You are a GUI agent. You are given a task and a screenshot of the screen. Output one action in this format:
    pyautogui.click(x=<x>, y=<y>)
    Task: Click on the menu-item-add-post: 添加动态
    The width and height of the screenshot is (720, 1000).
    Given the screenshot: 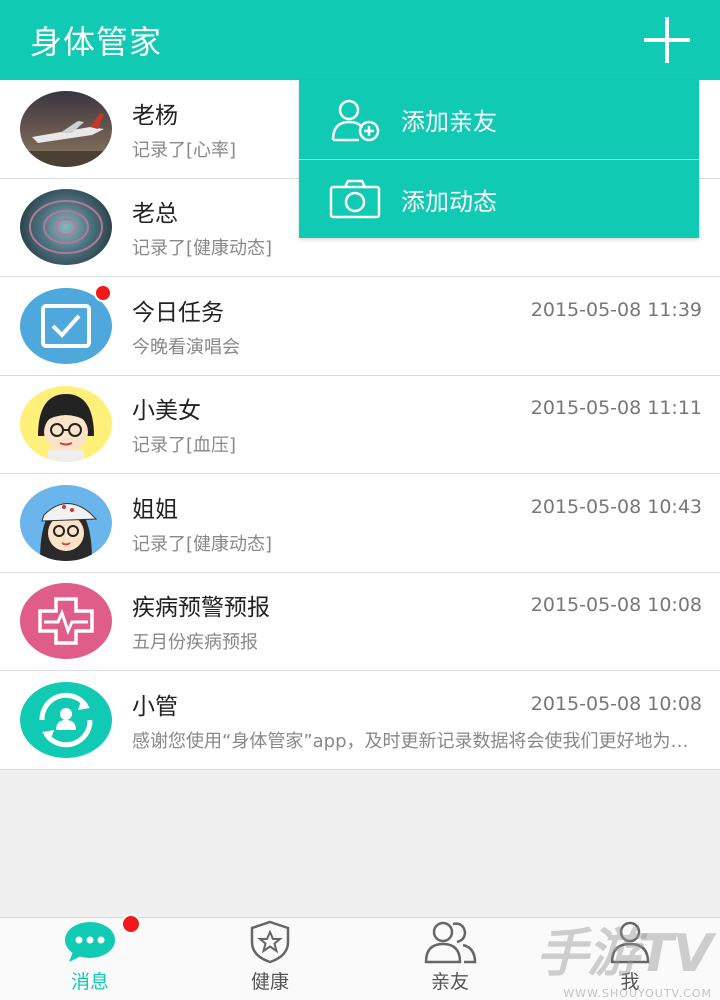 What is the action you would take?
    pyautogui.click(x=499, y=198)
    